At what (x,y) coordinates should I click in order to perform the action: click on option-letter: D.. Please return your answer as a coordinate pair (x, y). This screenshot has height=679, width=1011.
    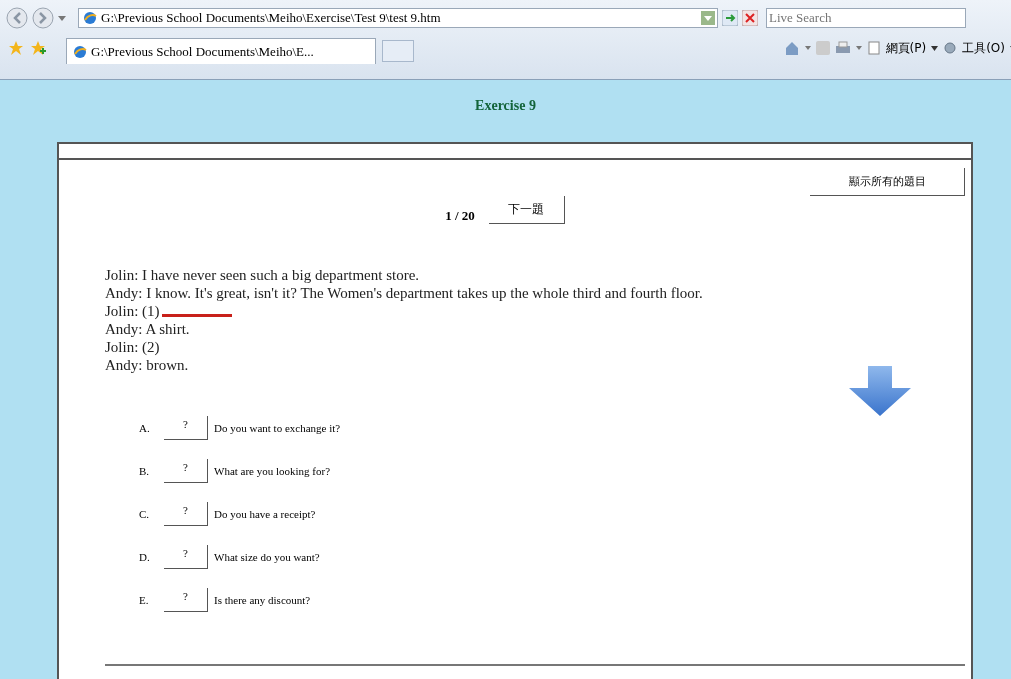
    Looking at the image, I should click on (145, 556).